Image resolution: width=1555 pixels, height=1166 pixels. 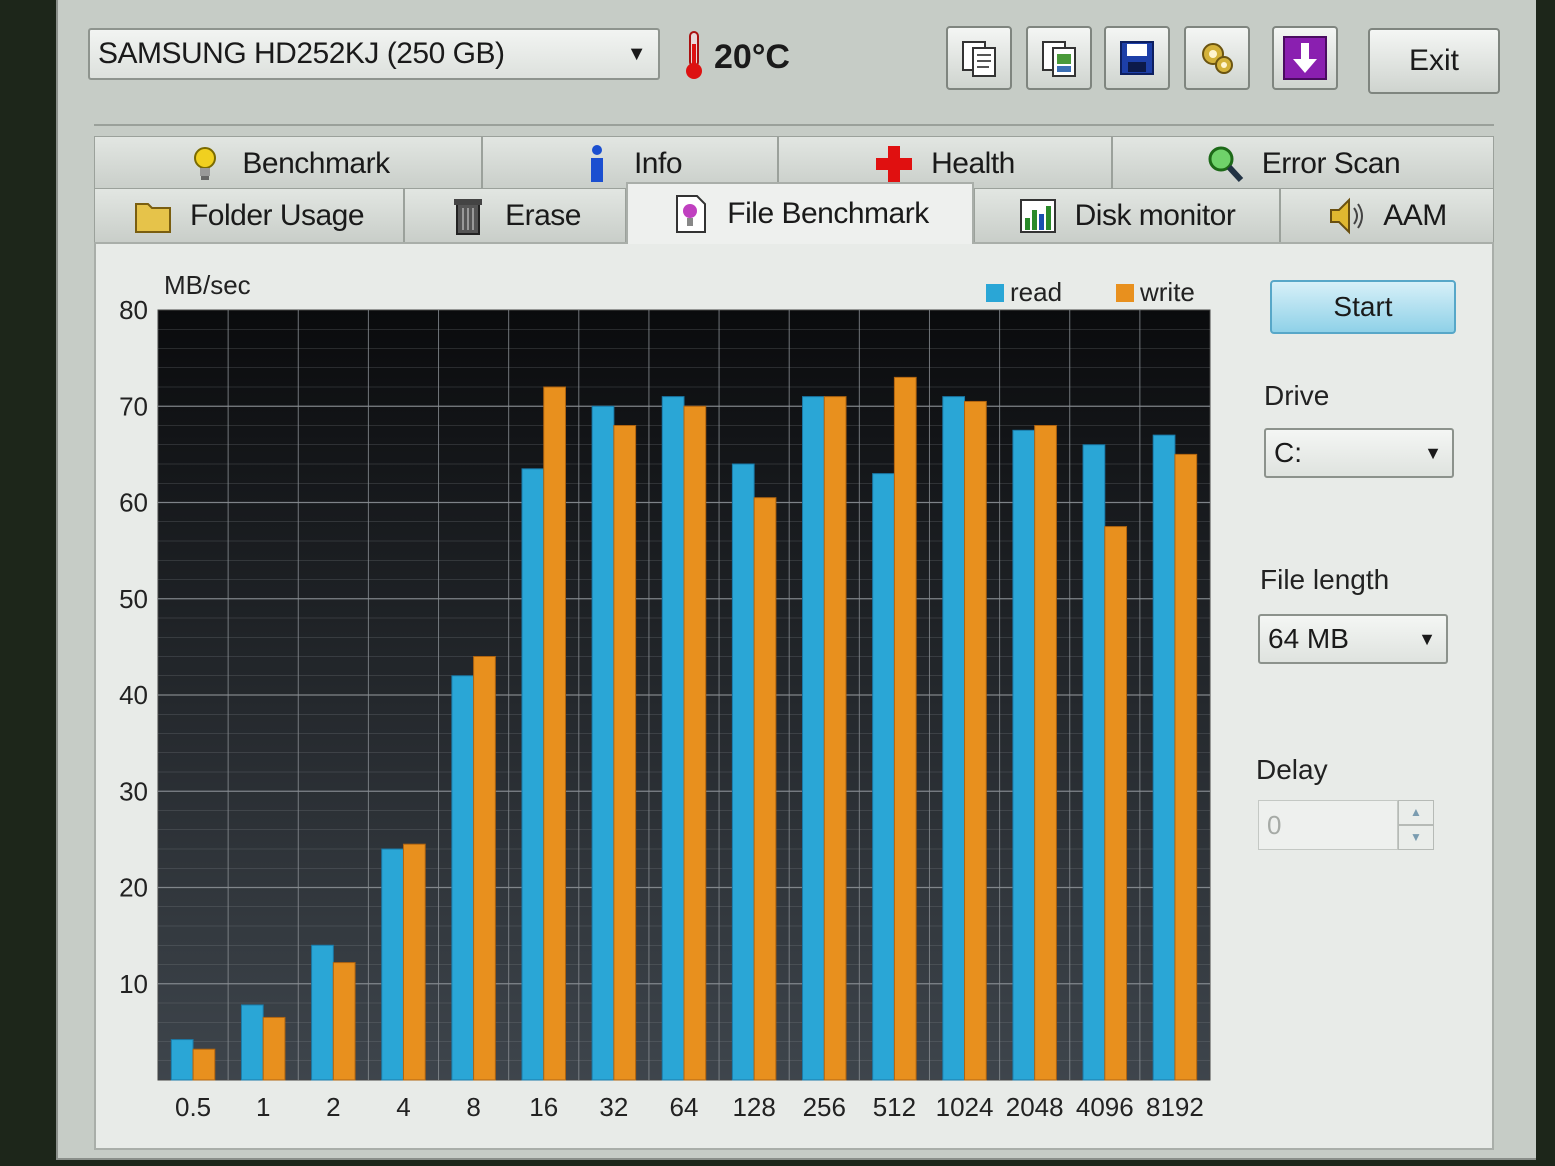 I want to click on folder-icon, so click(x=152, y=217).